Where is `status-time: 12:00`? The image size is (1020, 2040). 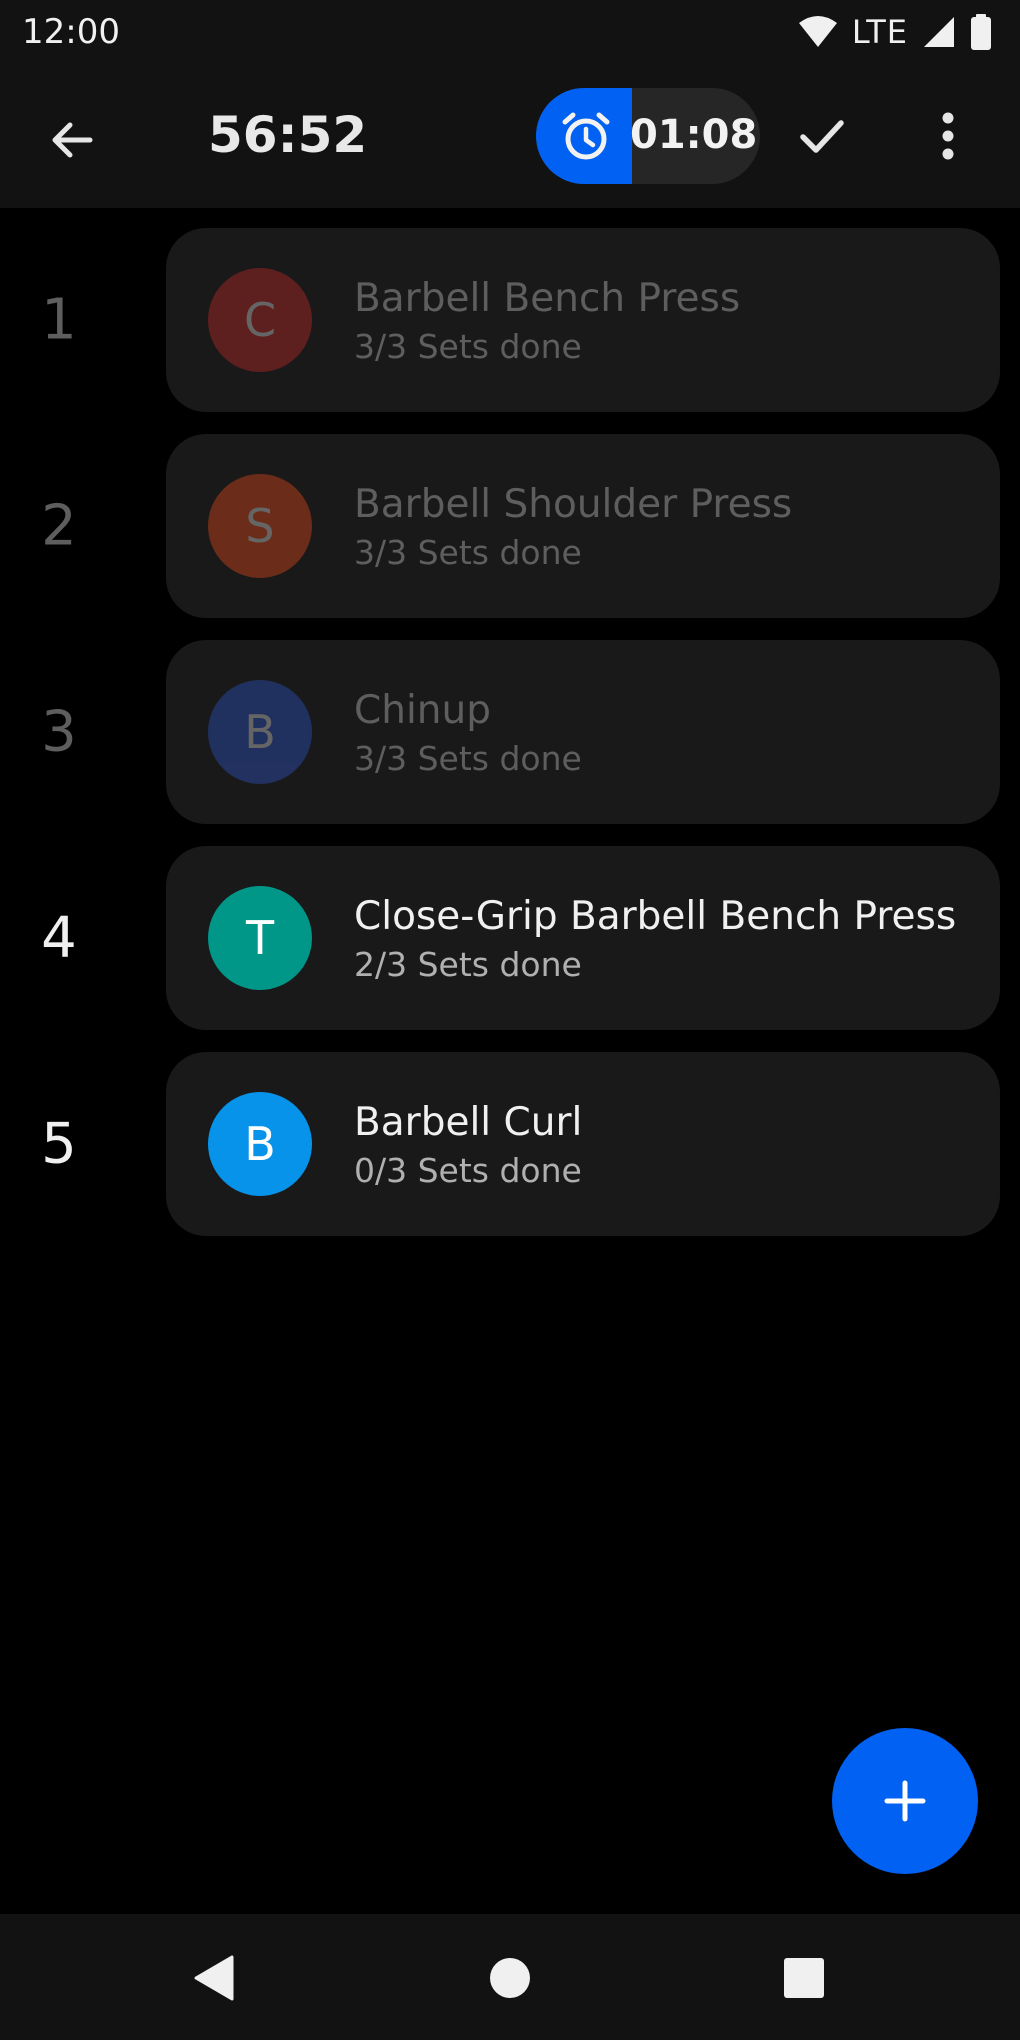
status-time: 12:00 is located at coordinates (71, 32).